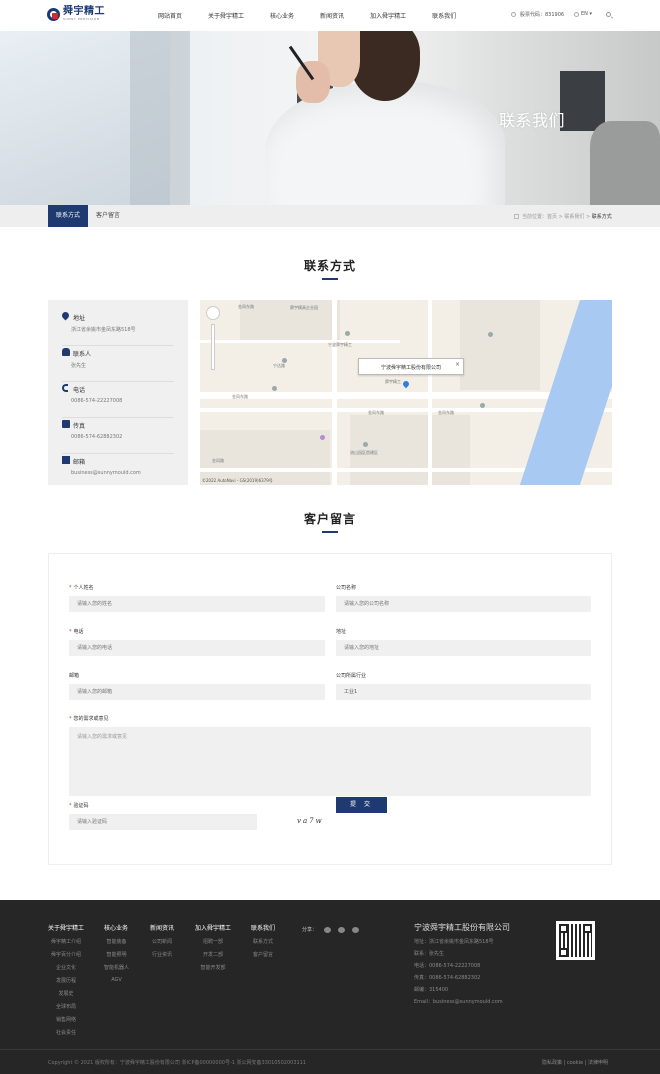 Image resolution: width=660 pixels, height=1074 pixels. I want to click on footer-divider, so click(330, 1049).